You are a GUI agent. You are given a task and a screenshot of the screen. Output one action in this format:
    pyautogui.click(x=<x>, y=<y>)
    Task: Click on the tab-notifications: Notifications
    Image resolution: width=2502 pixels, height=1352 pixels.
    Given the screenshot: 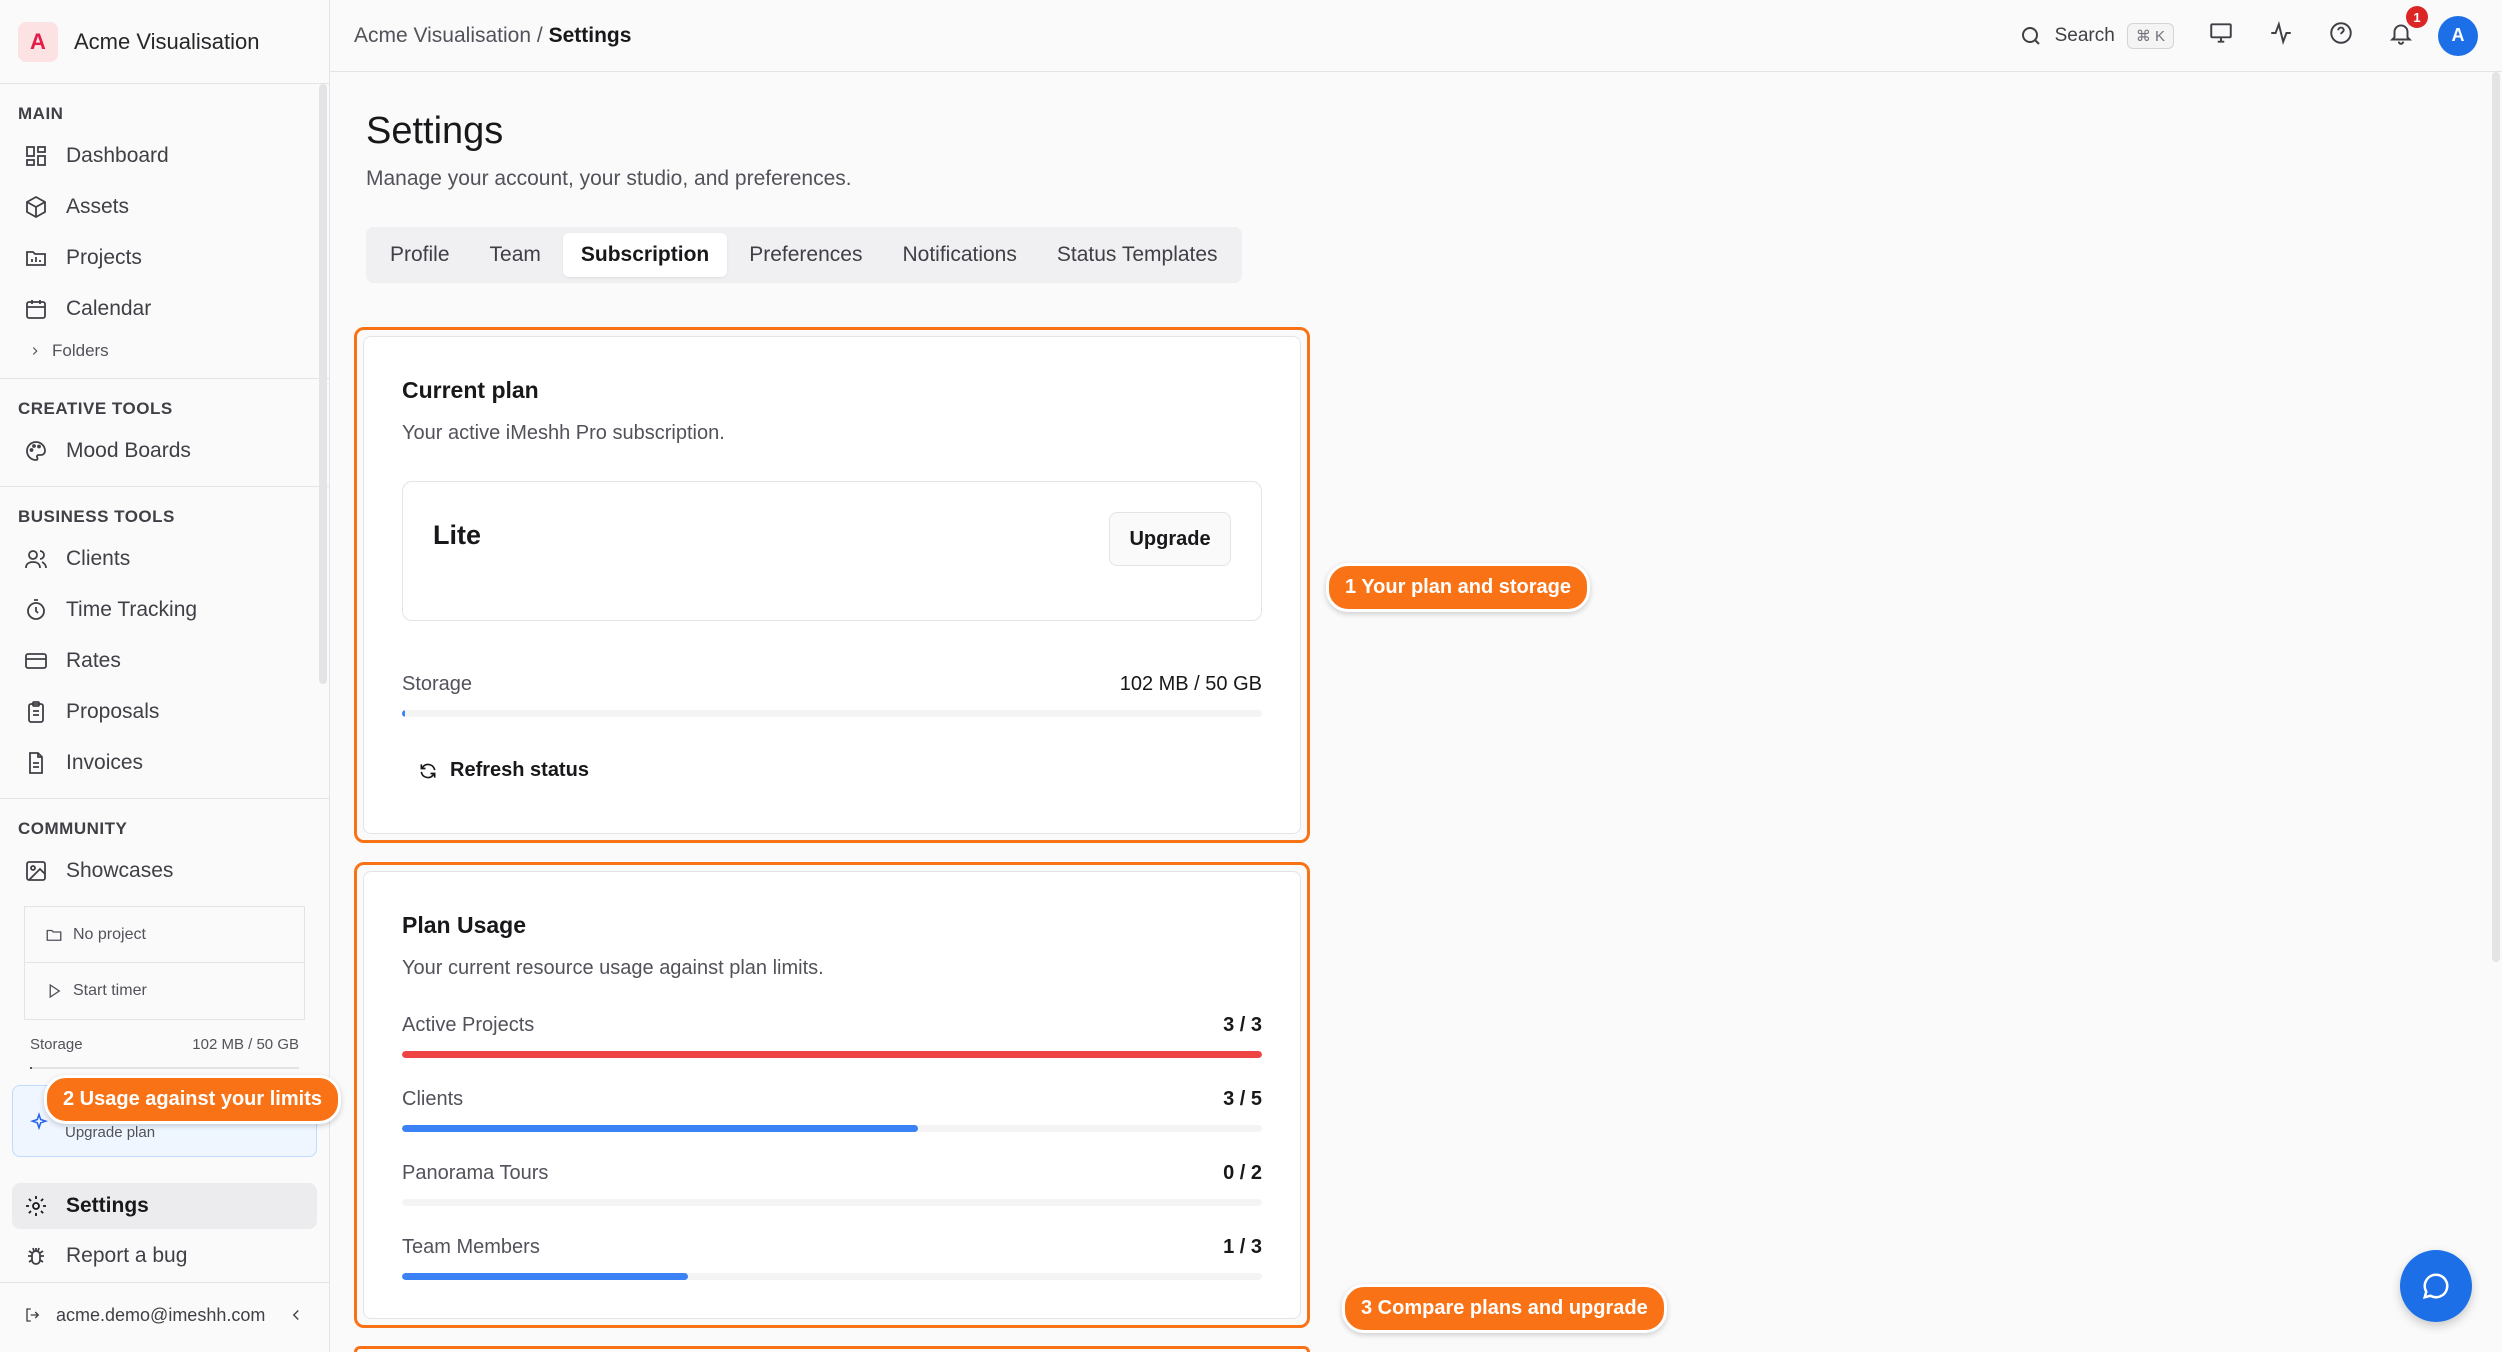 What is the action you would take?
    pyautogui.click(x=959, y=255)
    